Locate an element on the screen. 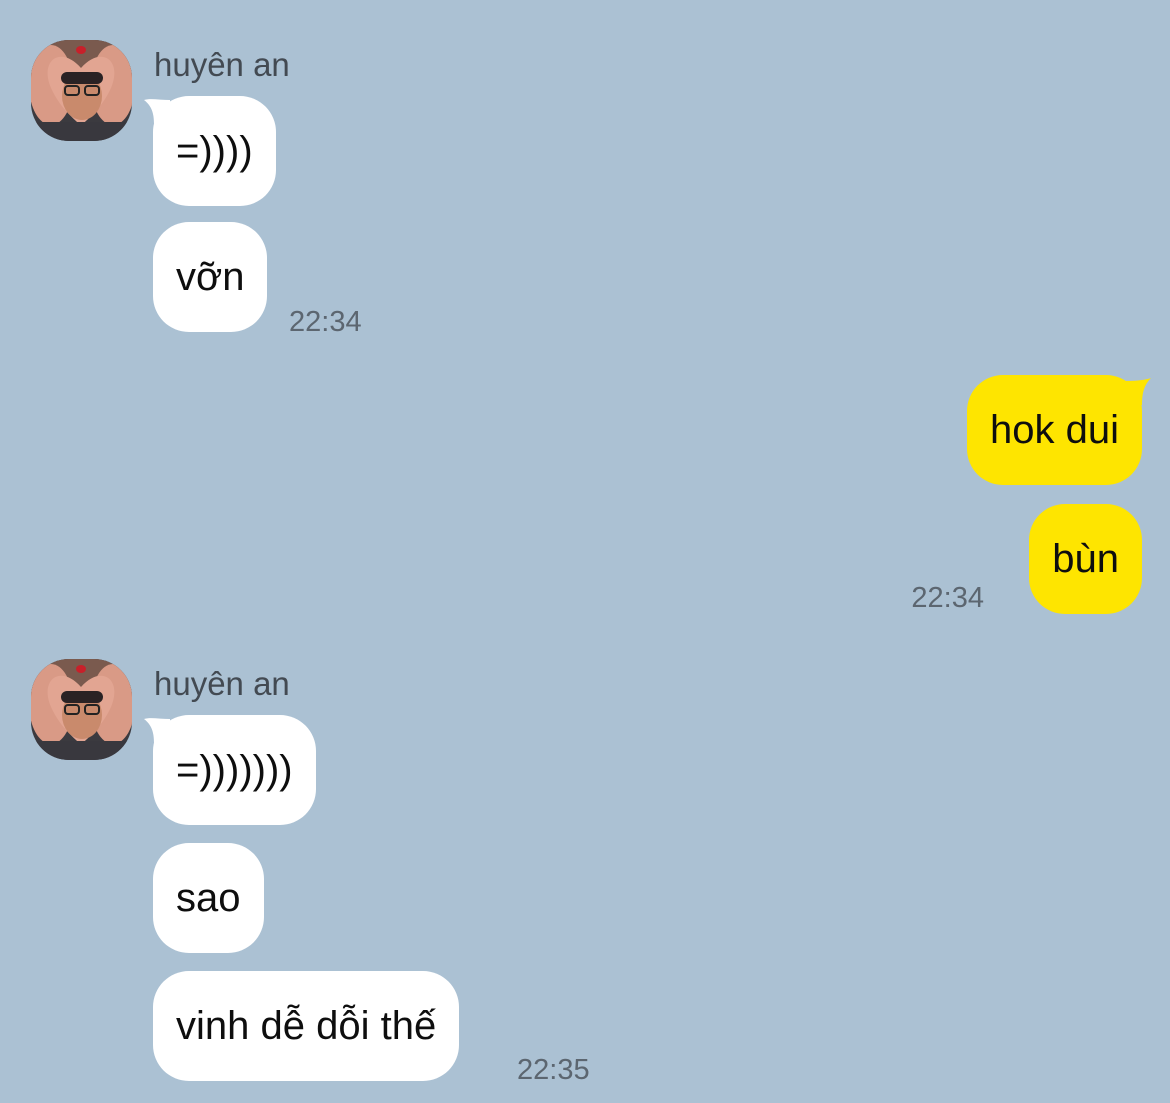 The image size is (1170, 1103). timestamp: 22:35 is located at coordinates (553, 1070).